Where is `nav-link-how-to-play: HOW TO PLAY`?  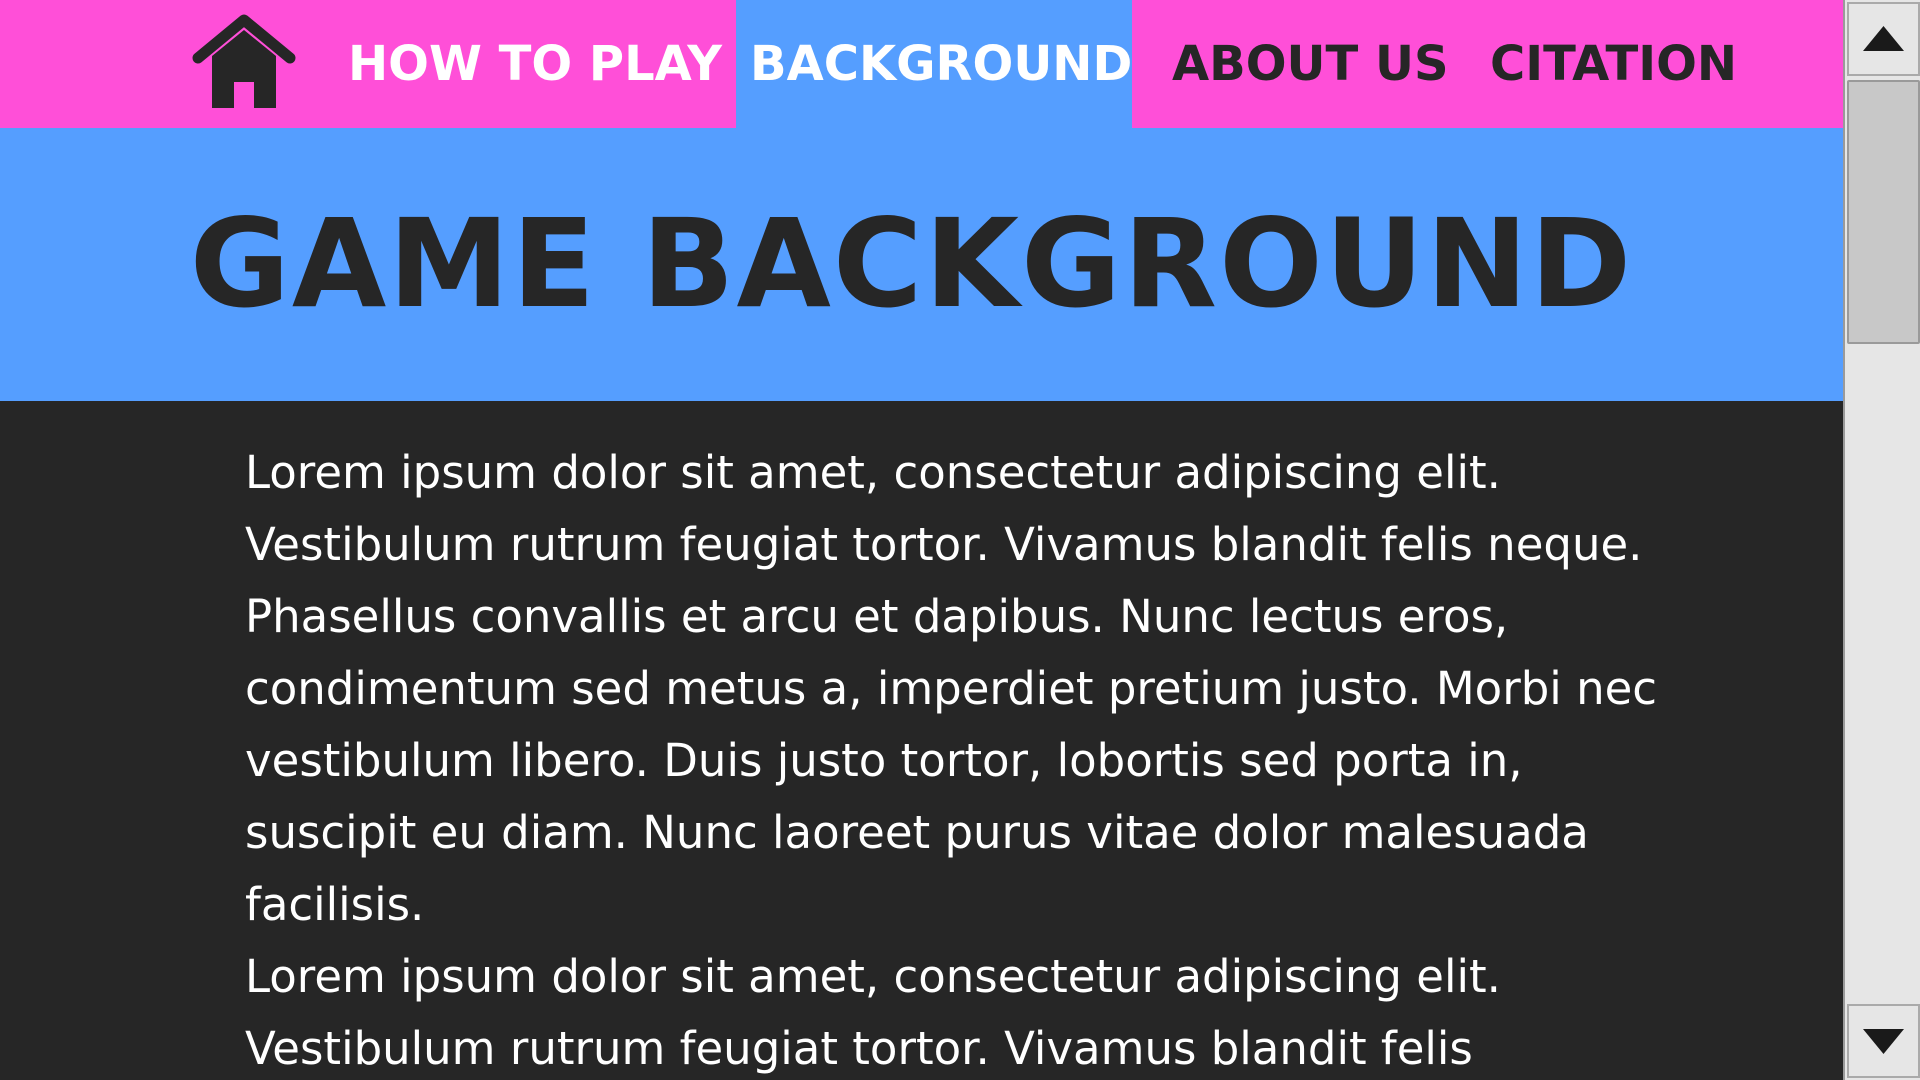 nav-link-how-to-play: HOW TO PLAY is located at coordinates (535, 64).